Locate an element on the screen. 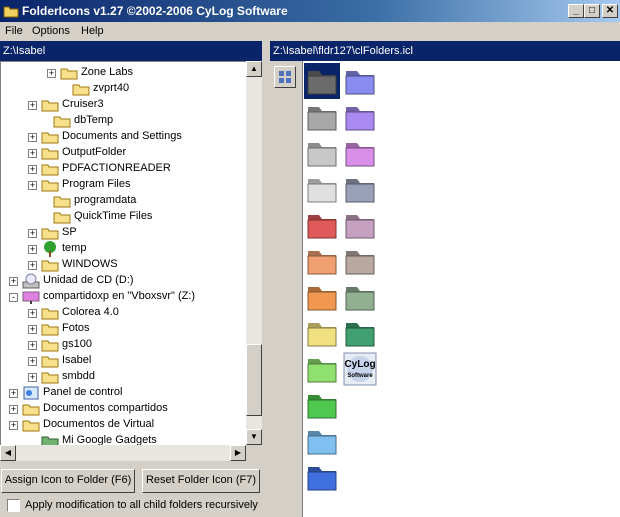 Image resolution: width=620 pixels, height=517 pixels. tree-item: + Documents and Settings is located at coordinates (124, 137).